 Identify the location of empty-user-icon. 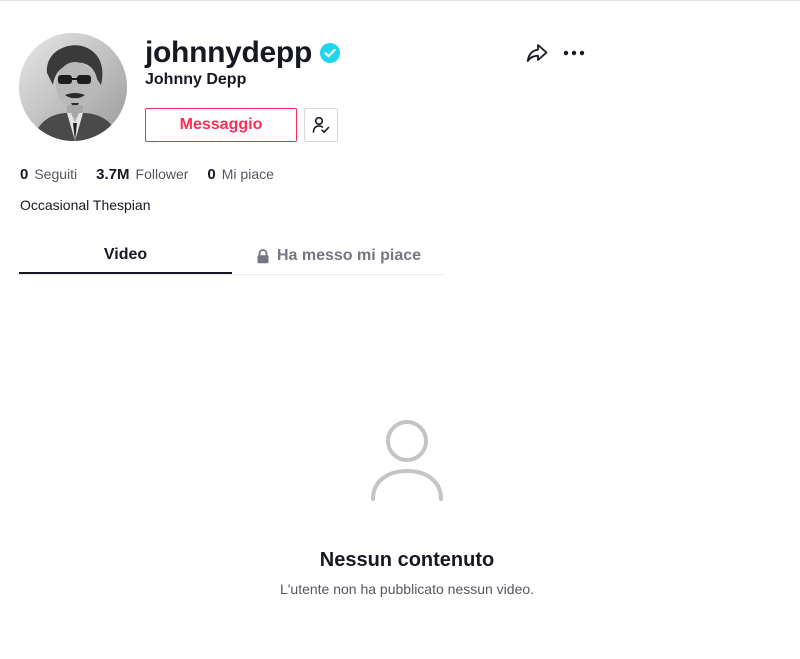
(407, 459).